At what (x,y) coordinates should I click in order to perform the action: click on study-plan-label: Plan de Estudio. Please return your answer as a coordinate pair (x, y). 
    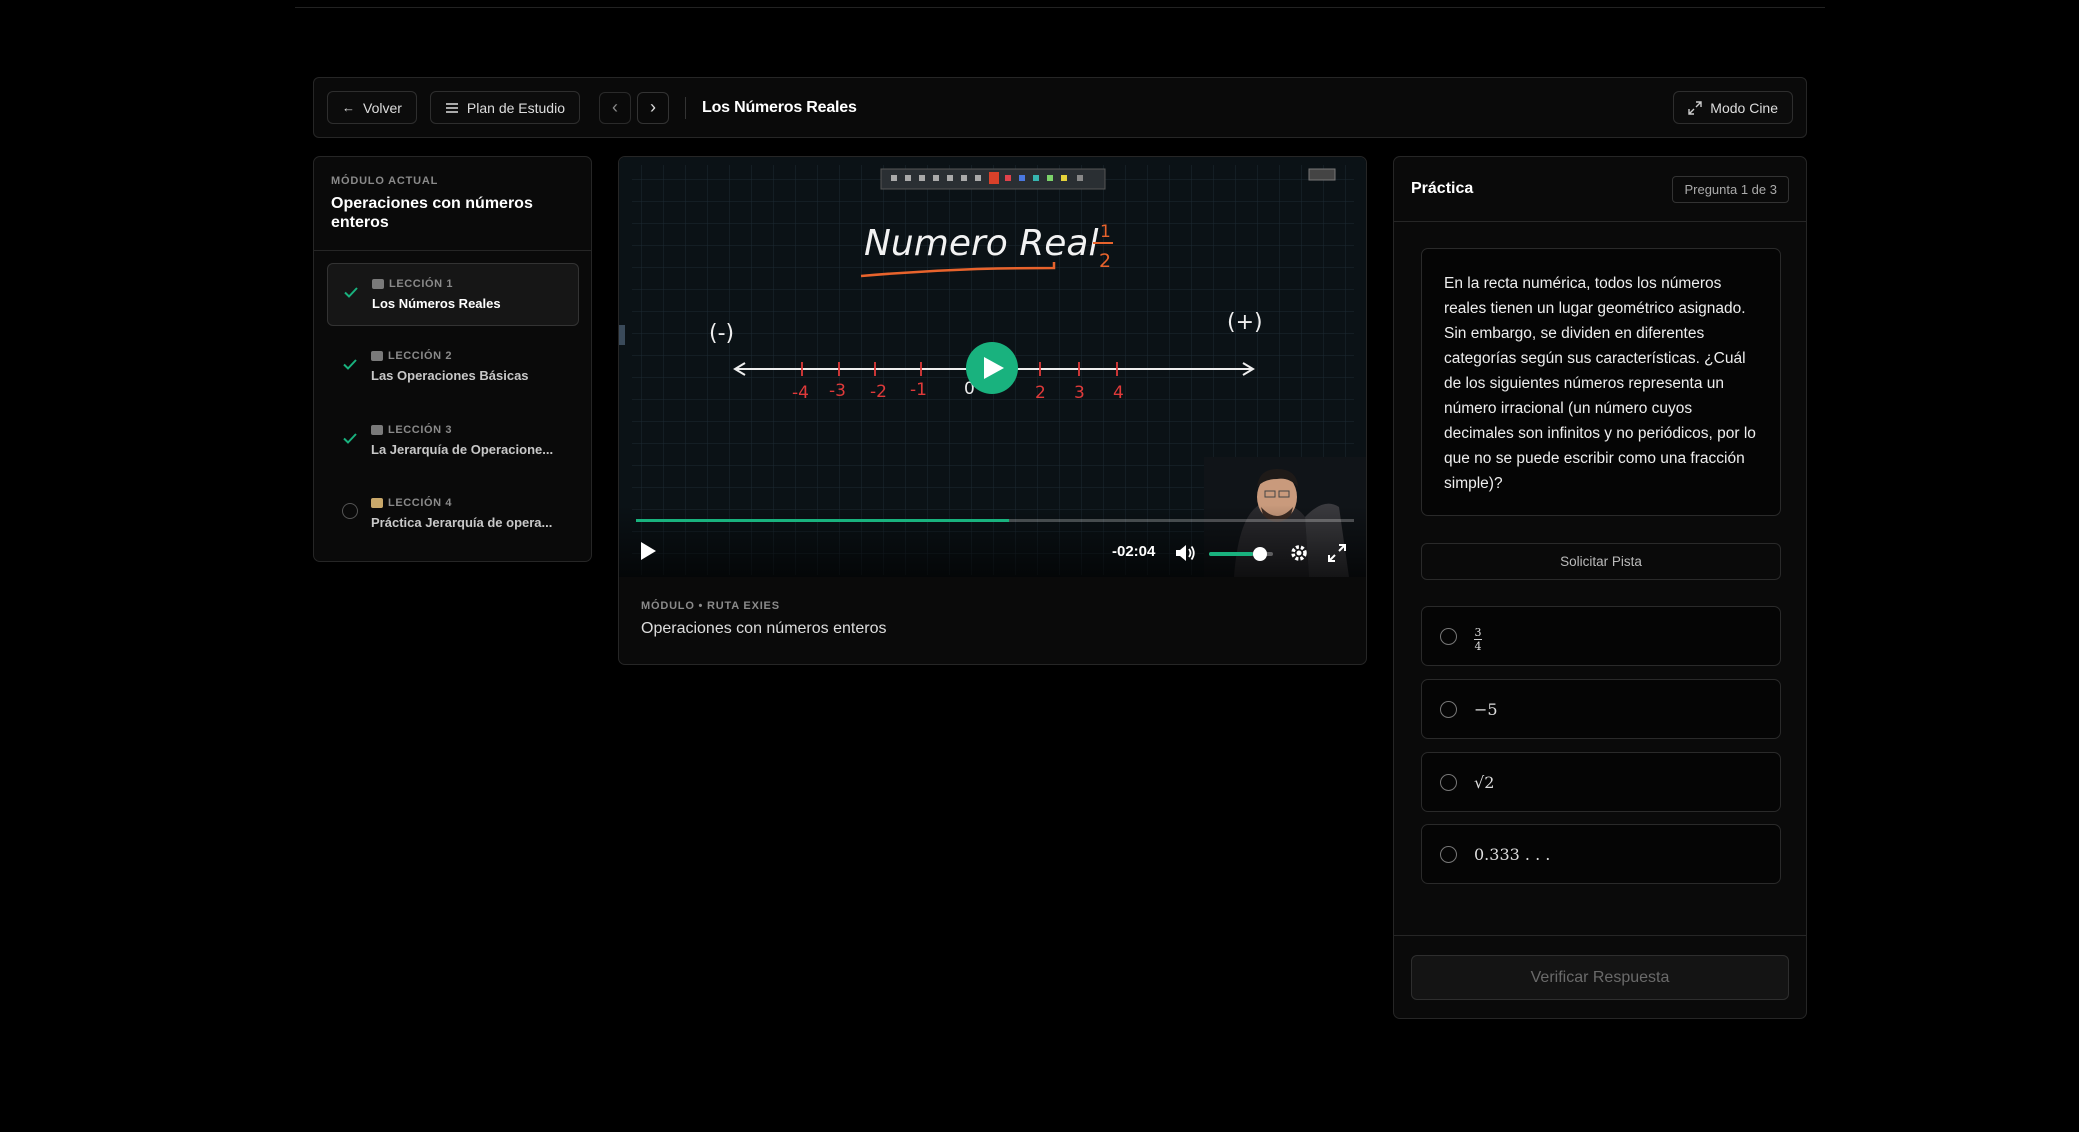
    Looking at the image, I should click on (515, 107).